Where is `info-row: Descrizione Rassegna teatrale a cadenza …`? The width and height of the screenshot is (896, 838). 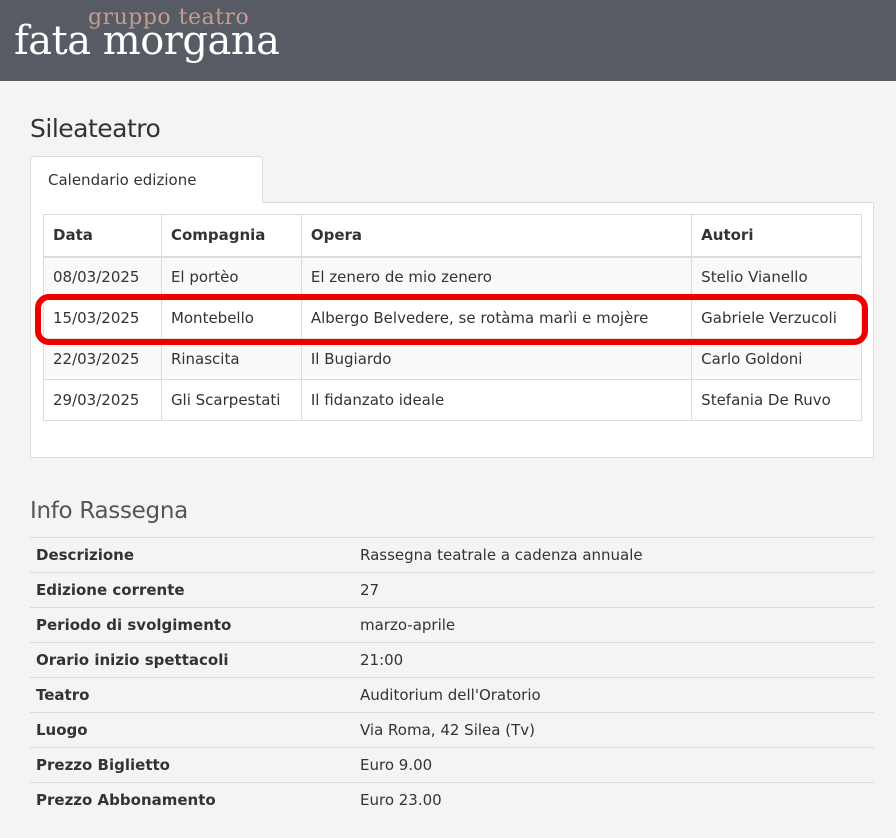 info-row: Descrizione Rassegna teatrale a cadenza … is located at coordinates (452, 555).